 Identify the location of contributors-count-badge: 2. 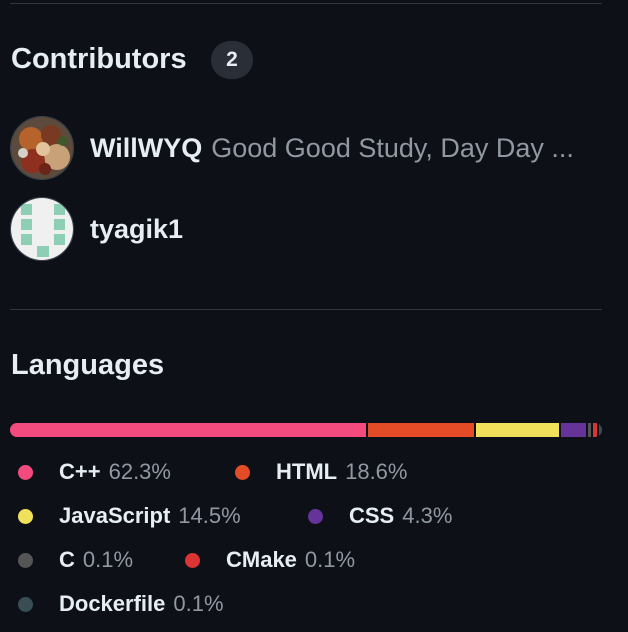
(232, 60).